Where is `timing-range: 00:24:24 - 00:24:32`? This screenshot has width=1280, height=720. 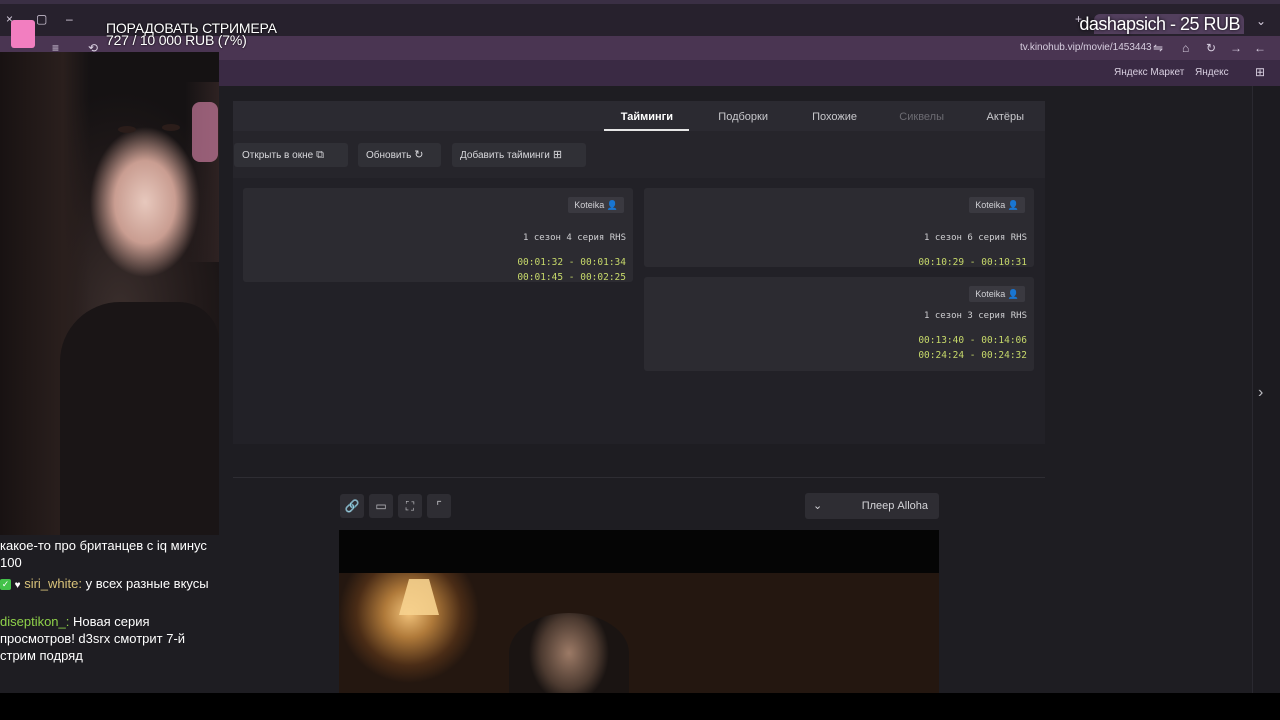 timing-range: 00:24:24 - 00:24:32 is located at coordinates (972, 355).